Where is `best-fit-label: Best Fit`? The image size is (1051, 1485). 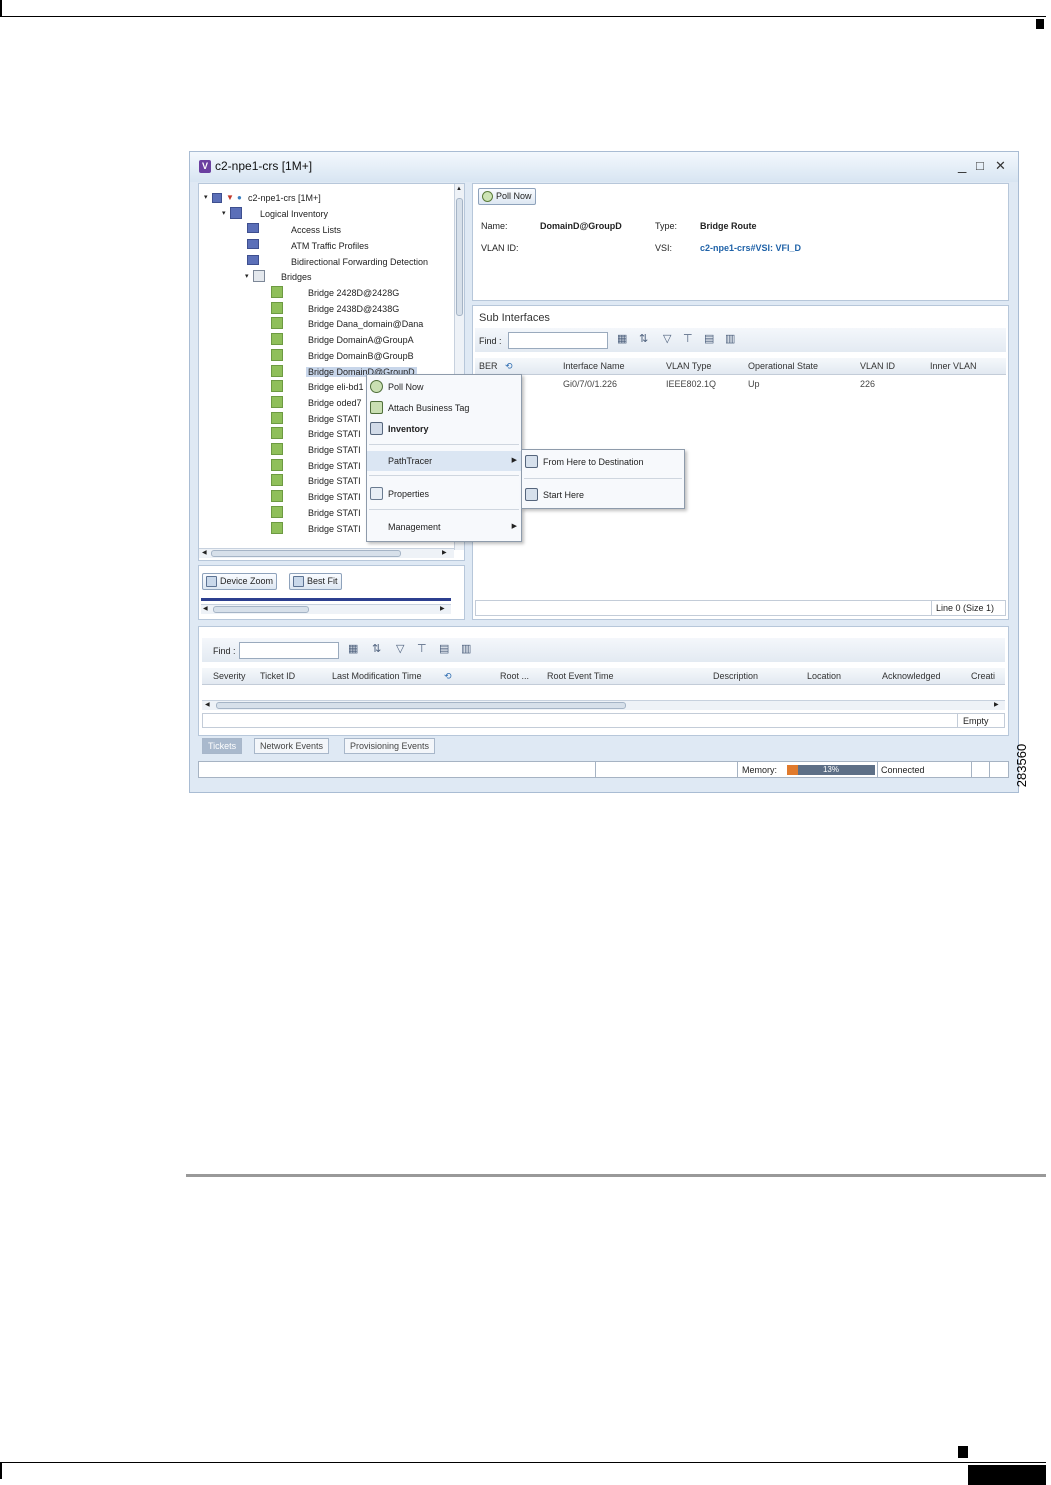
best-fit-label: Best Fit is located at coordinates (322, 581).